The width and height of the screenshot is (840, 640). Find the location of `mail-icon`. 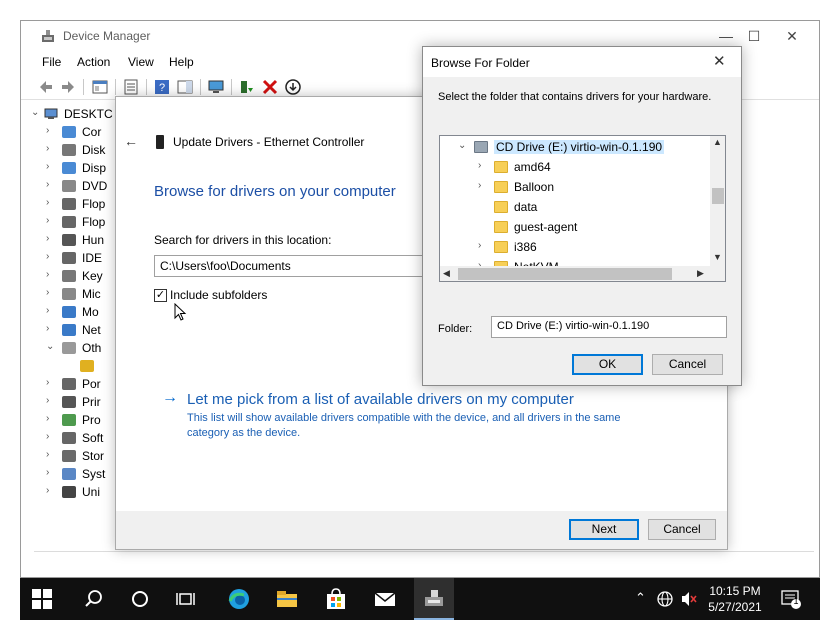

mail-icon is located at coordinates (385, 599).